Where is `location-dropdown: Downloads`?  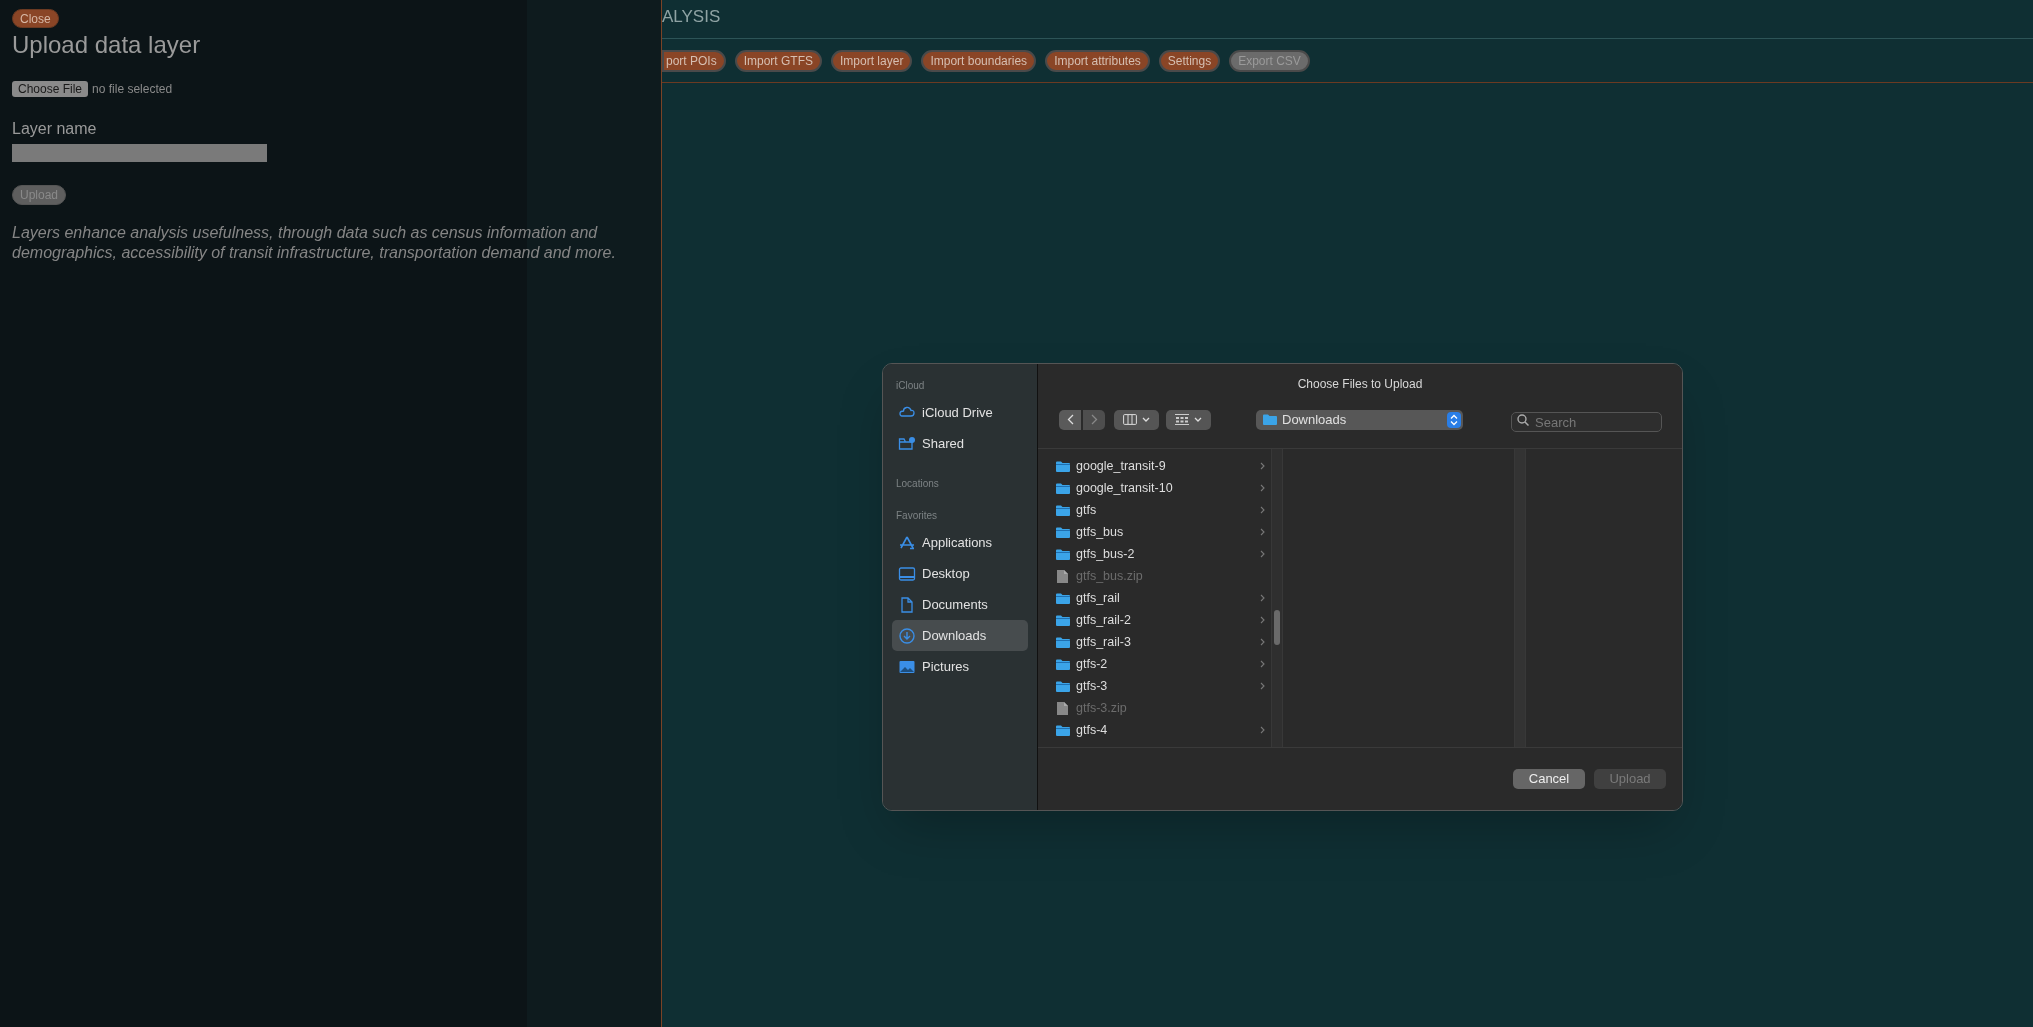 location-dropdown: Downloads is located at coordinates (1359, 419).